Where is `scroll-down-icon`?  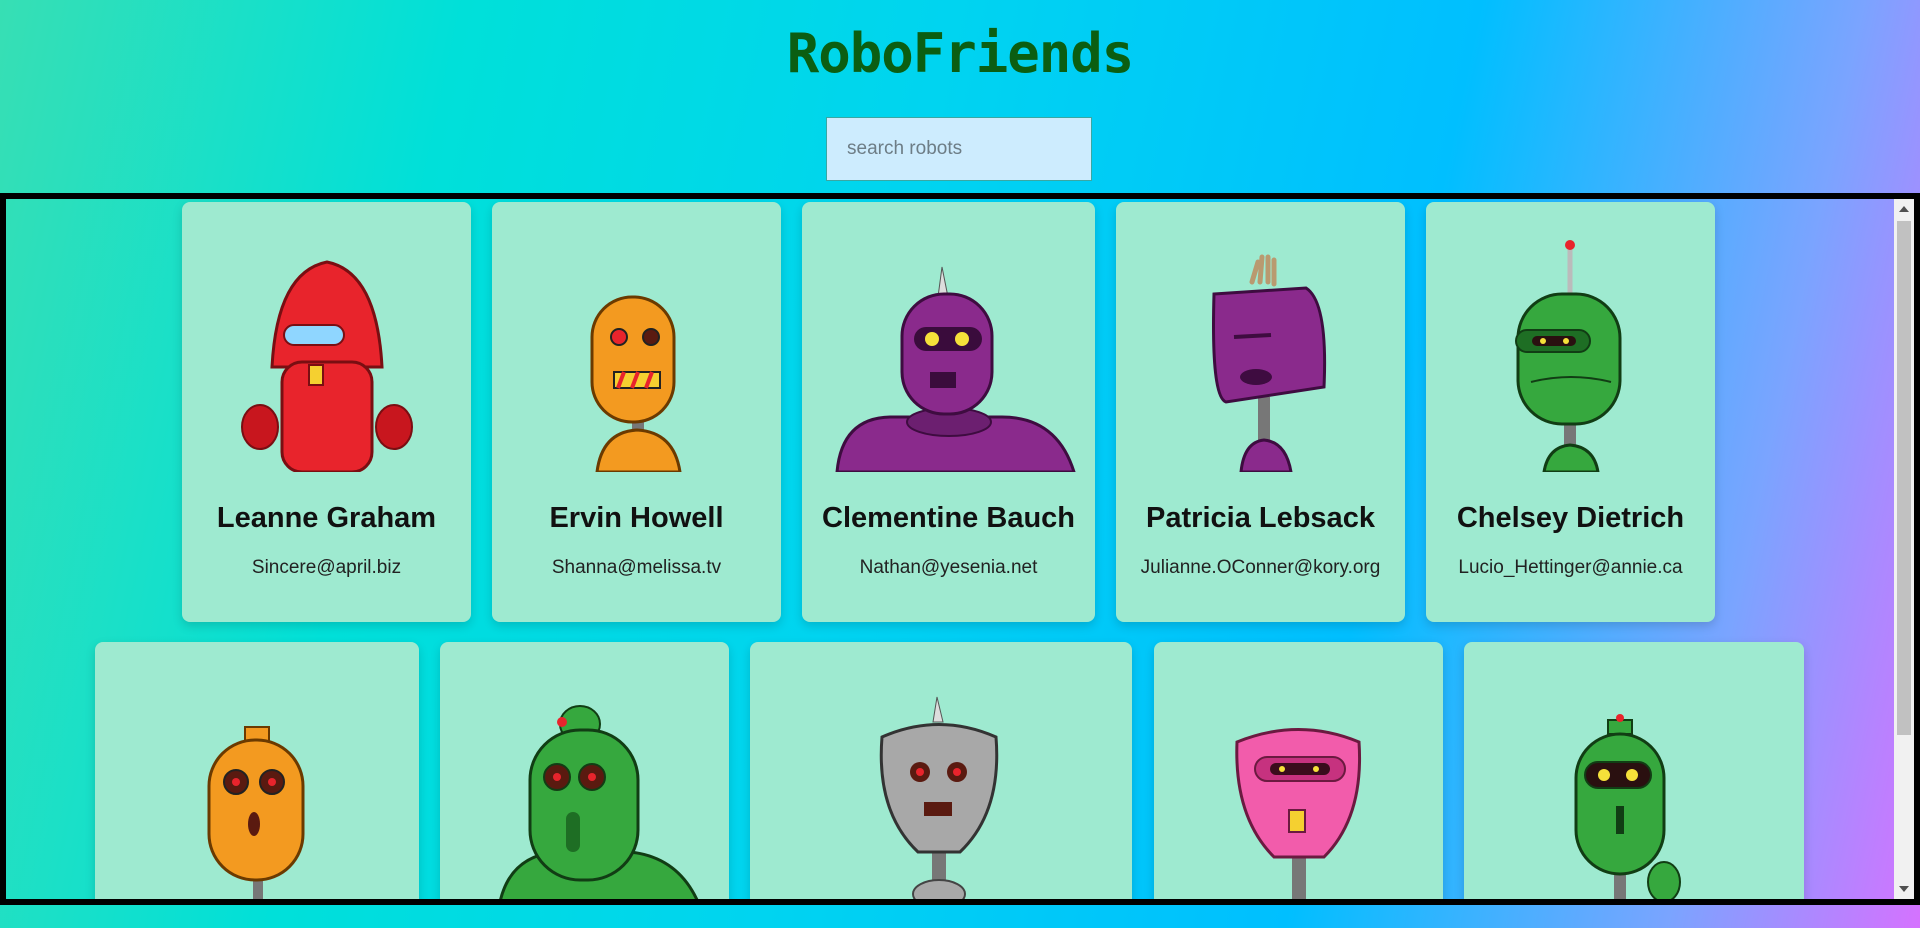
scroll-down-icon is located at coordinates (1904, 889).